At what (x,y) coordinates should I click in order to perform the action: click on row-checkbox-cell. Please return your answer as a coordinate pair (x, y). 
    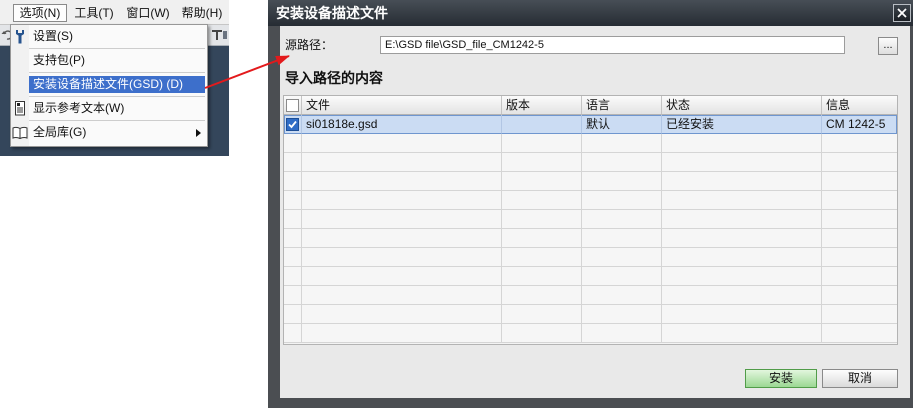
    Looking at the image, I should click on (293, 124).